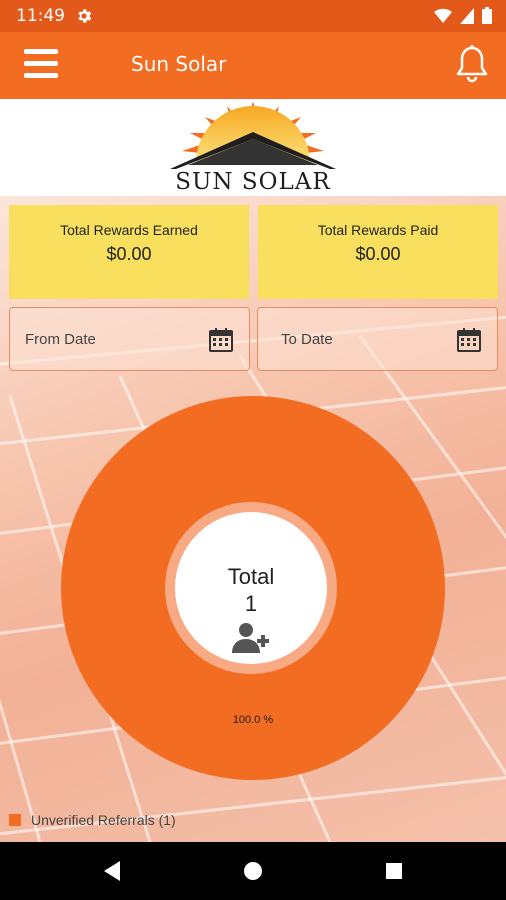 The height and width of the screenshot is (900, 506). Describe the element at coordinates (15, 820) in the screenshot. I see `legend-swatch` at that location.